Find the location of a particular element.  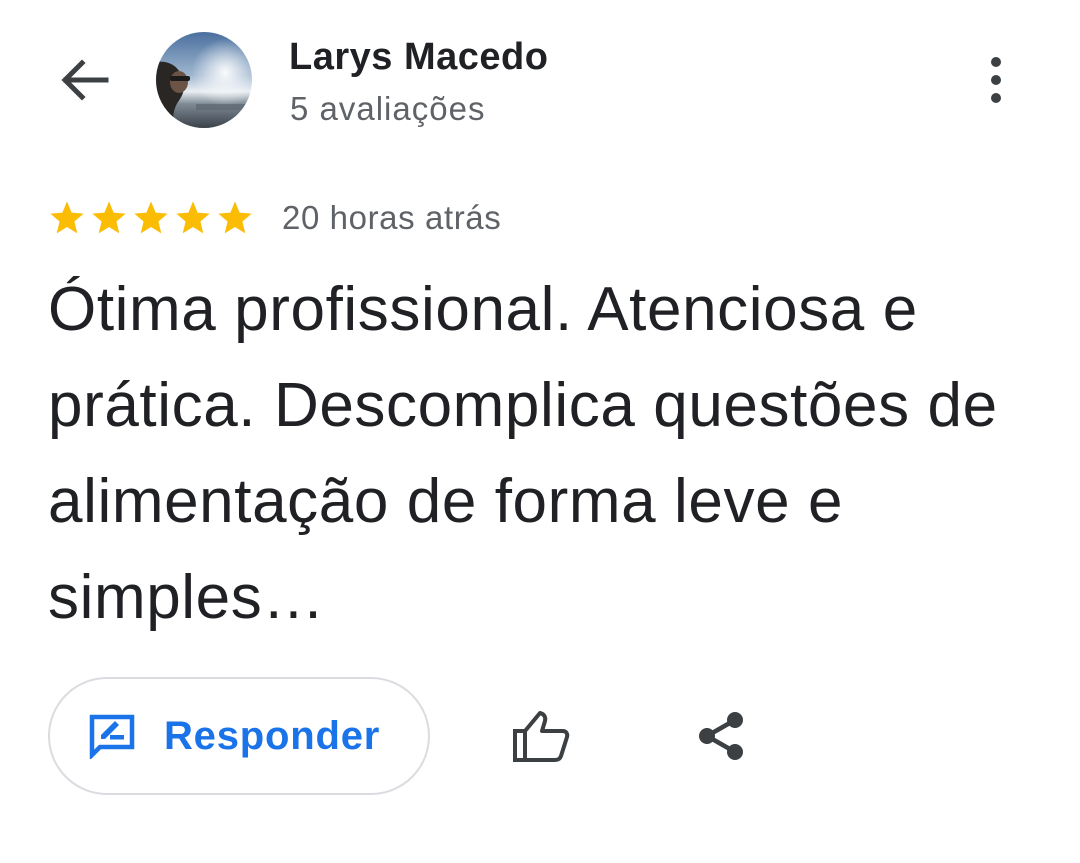

reply-button: Responder is located at coordinates (239, 736).